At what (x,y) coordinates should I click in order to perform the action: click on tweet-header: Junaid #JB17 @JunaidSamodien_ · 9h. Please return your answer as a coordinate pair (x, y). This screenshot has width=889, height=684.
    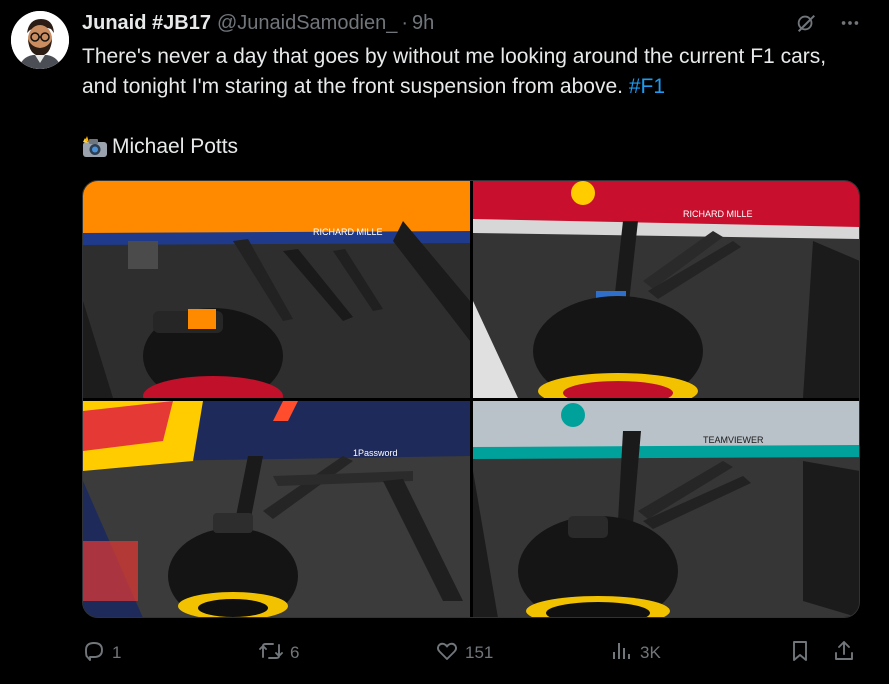
    Looking at the image, I should click on (258, 23).